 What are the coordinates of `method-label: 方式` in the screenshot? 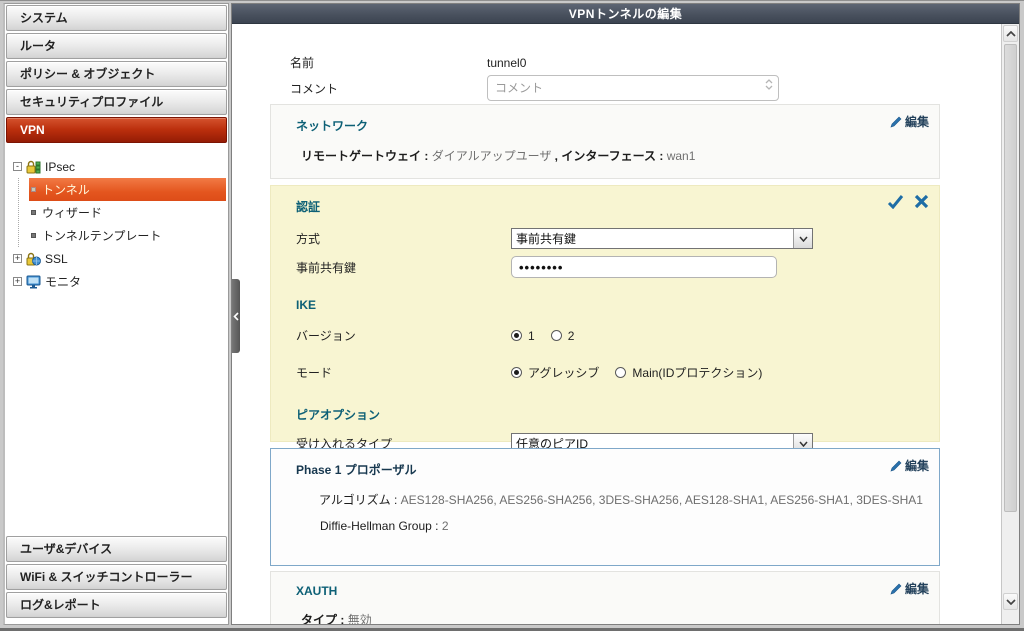 It's located at (308, 239).